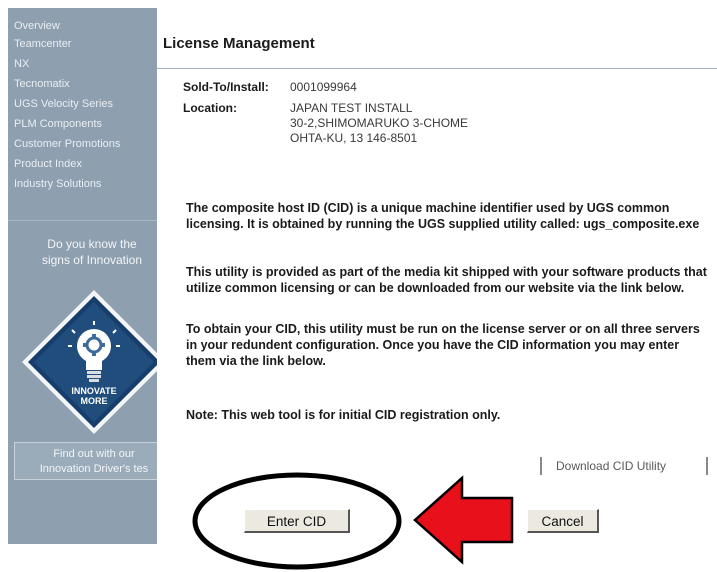 The image size is (717, 572). Describe the element at coordinates (82, 220) in the screenshot. I see `sidebar-divider` at that location.